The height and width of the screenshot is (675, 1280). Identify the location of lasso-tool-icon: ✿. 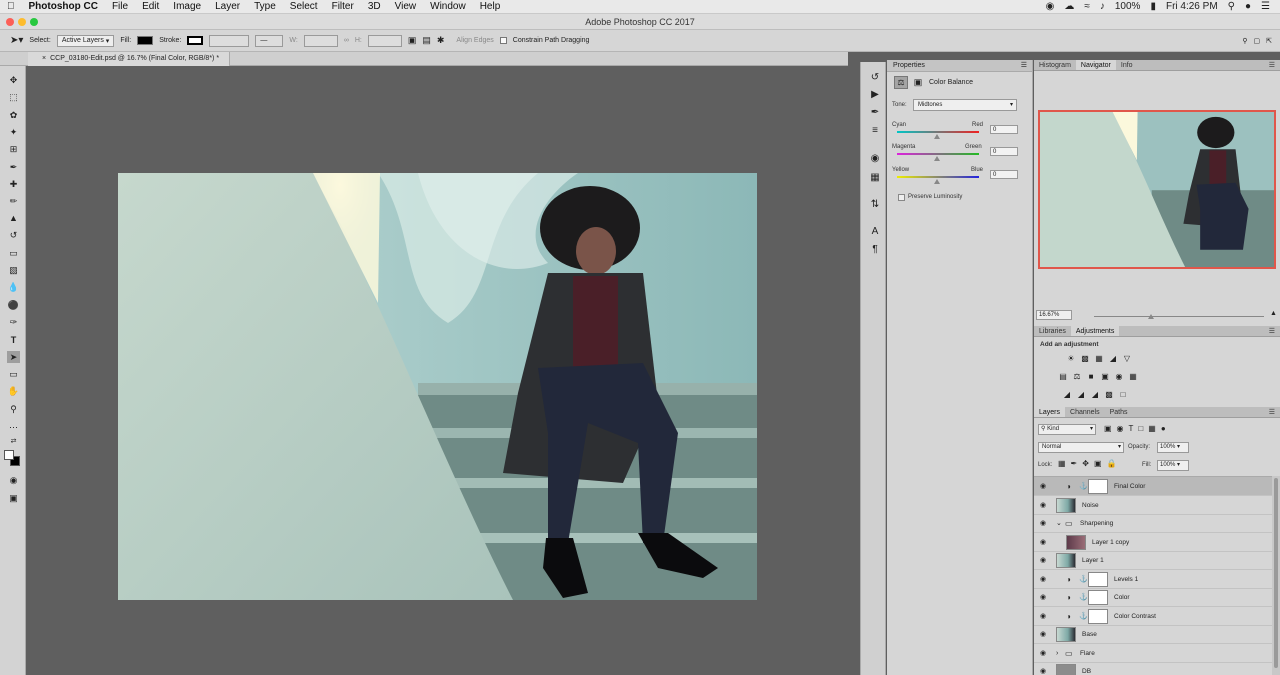
(13, 115).